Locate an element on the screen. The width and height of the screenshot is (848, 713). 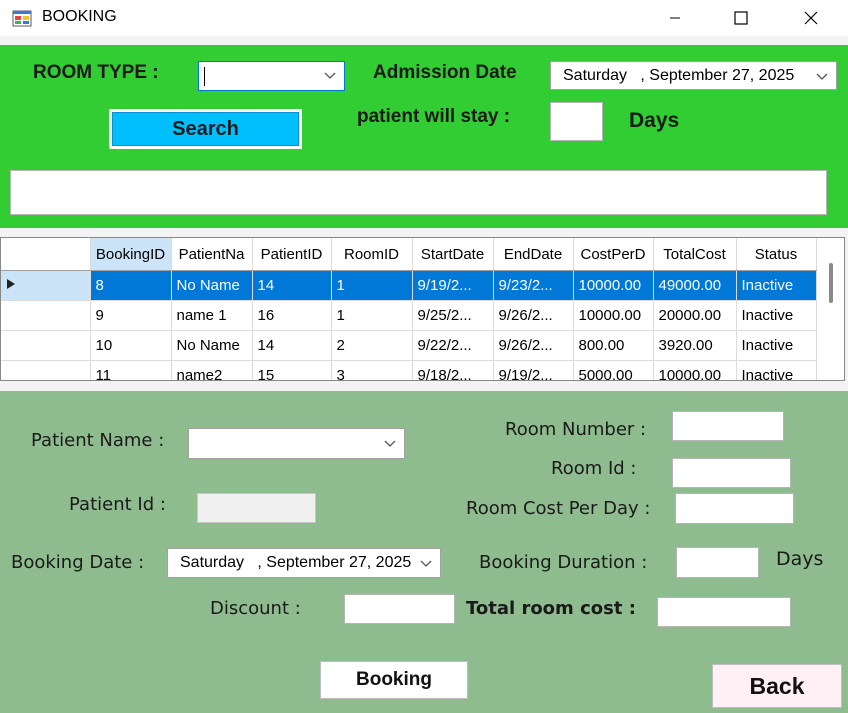
search-result-field is located at coordinates (418, 192).